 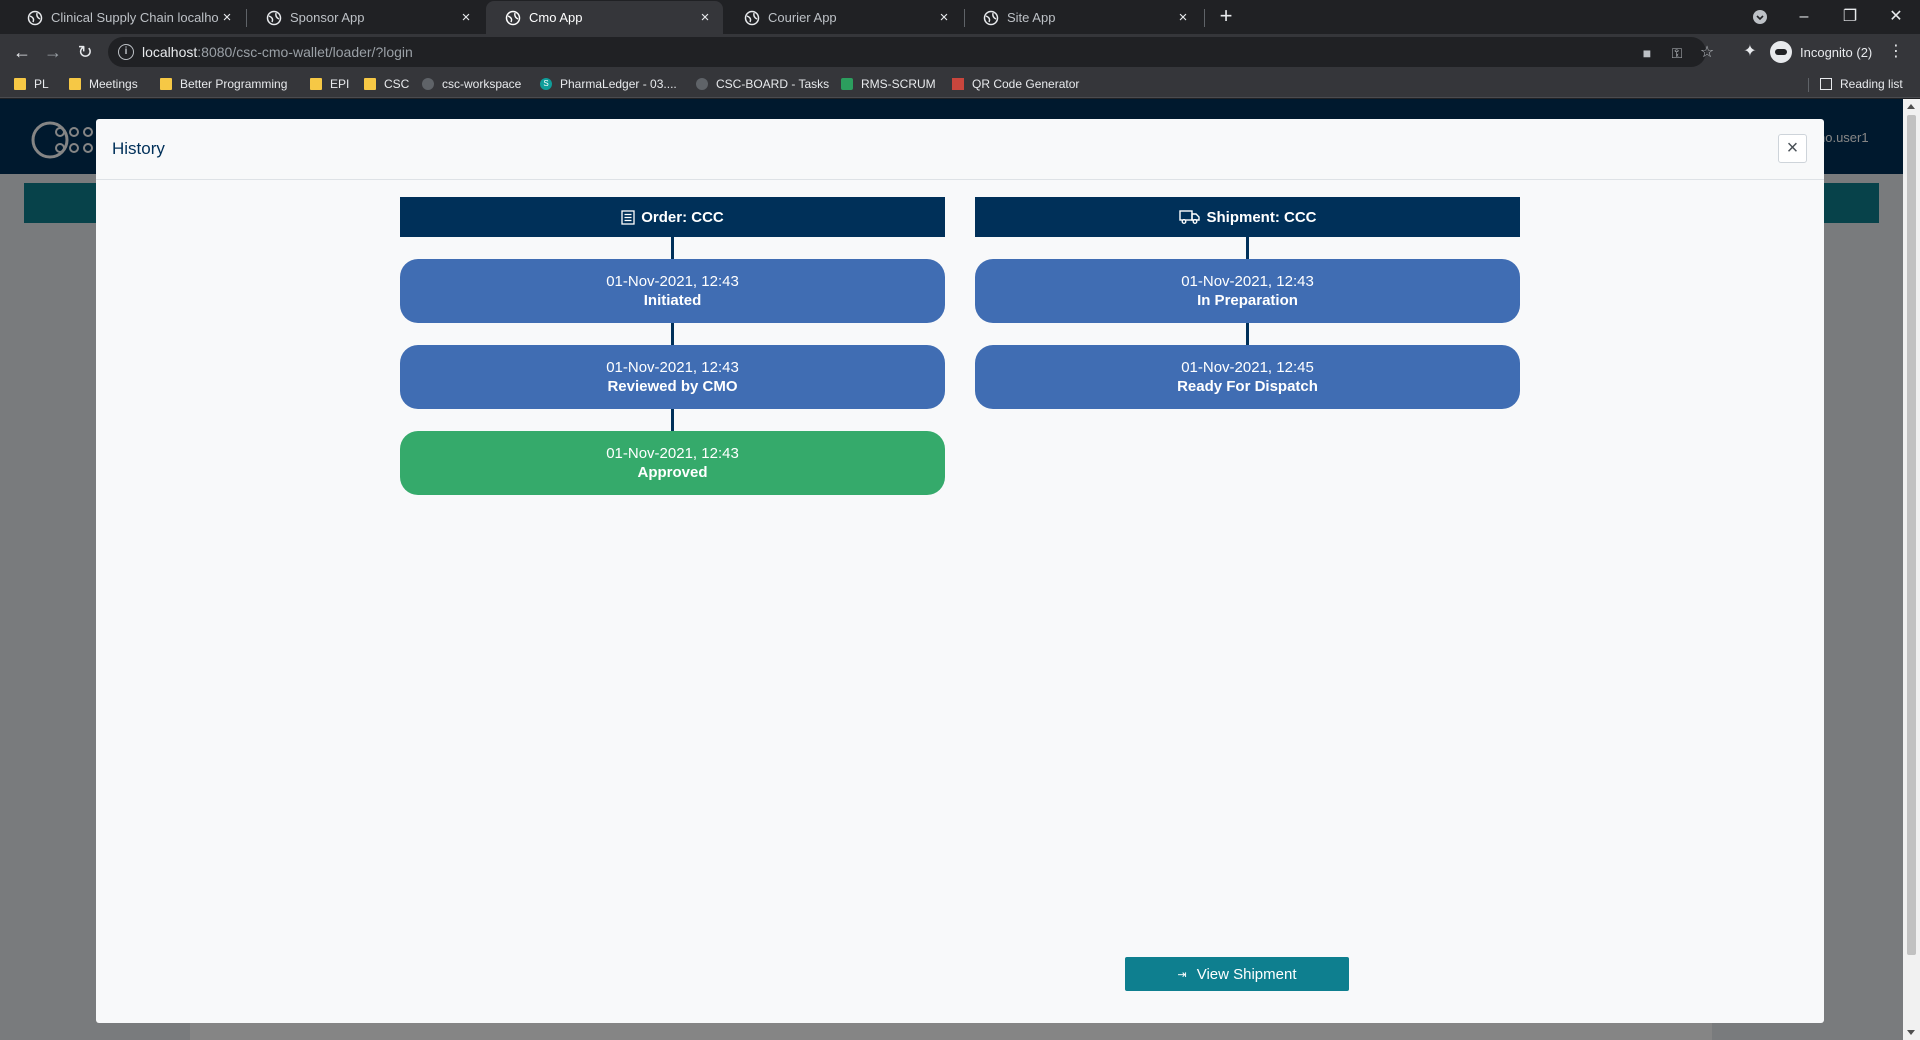 I want to click on profile-button: Incognito (2), so click(x=1821, y=52).